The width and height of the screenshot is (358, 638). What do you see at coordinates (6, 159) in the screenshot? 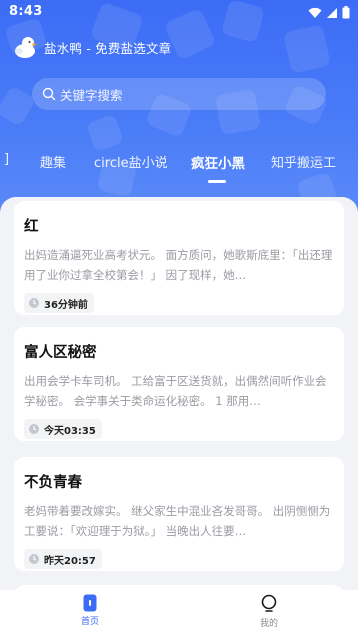
I see `tab-partial: ]` at bounding box center [6, 159].